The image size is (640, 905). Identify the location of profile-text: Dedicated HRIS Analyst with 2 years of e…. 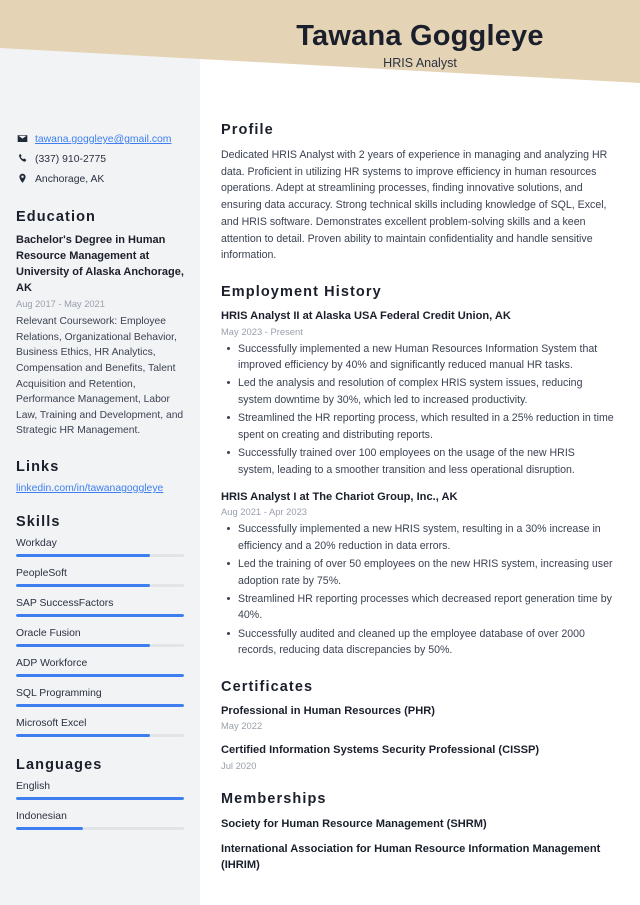
(414, 205).